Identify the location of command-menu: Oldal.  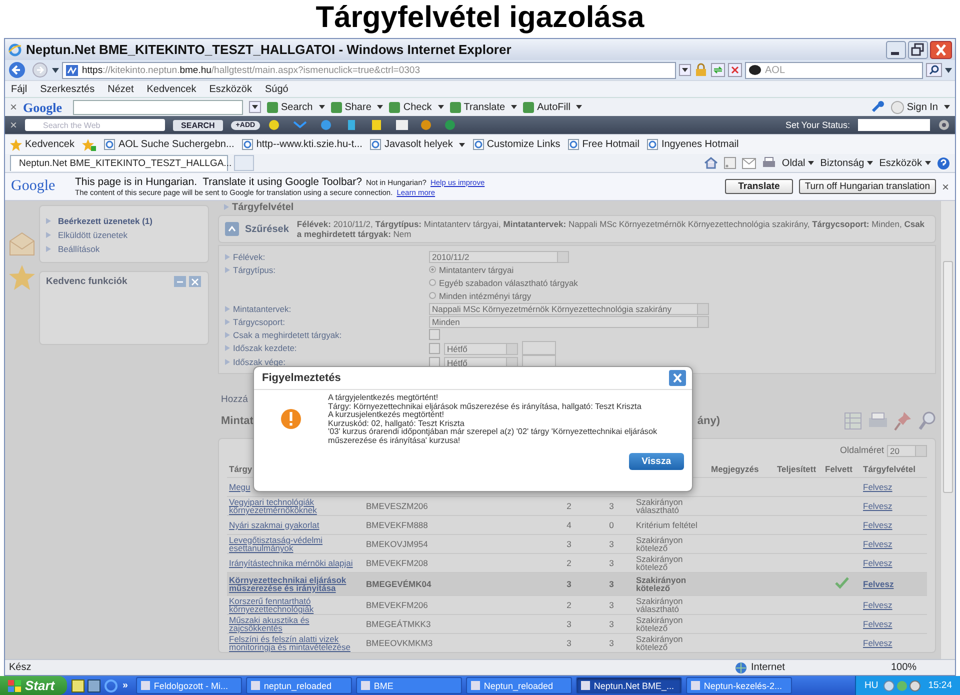
(798, 163).